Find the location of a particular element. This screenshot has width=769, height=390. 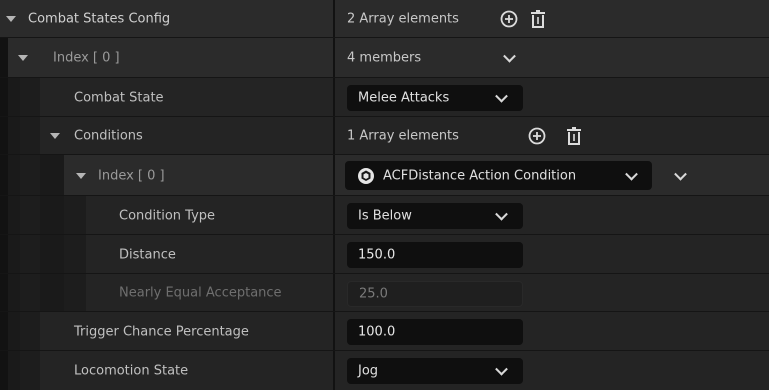

row-index-0: Index [ 0 ] 4 members is located at coordinates (384, 58).